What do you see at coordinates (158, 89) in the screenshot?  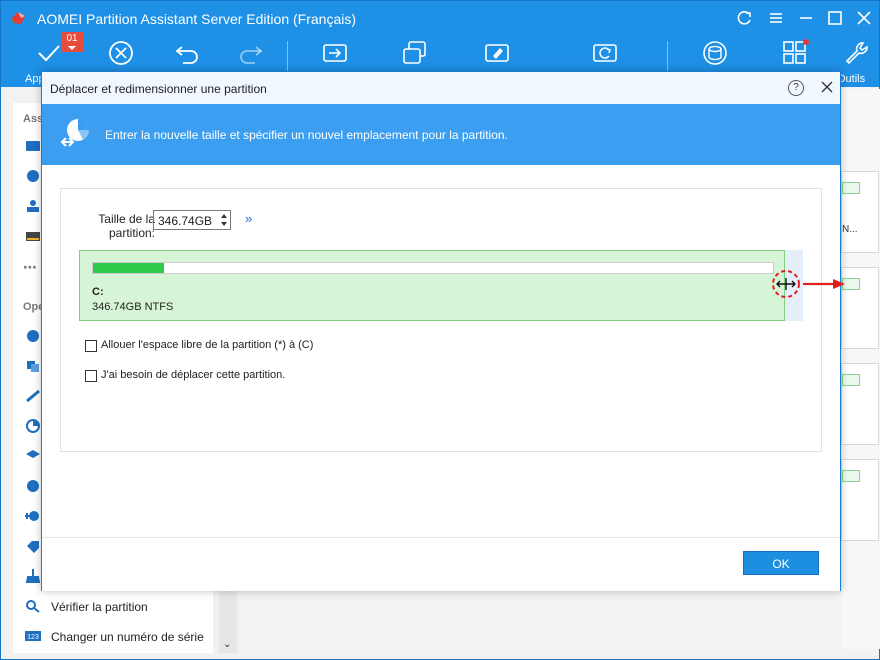 I see `dialog-title: Déplacer et redimensionner une partition` at bounding box center [158, 89].